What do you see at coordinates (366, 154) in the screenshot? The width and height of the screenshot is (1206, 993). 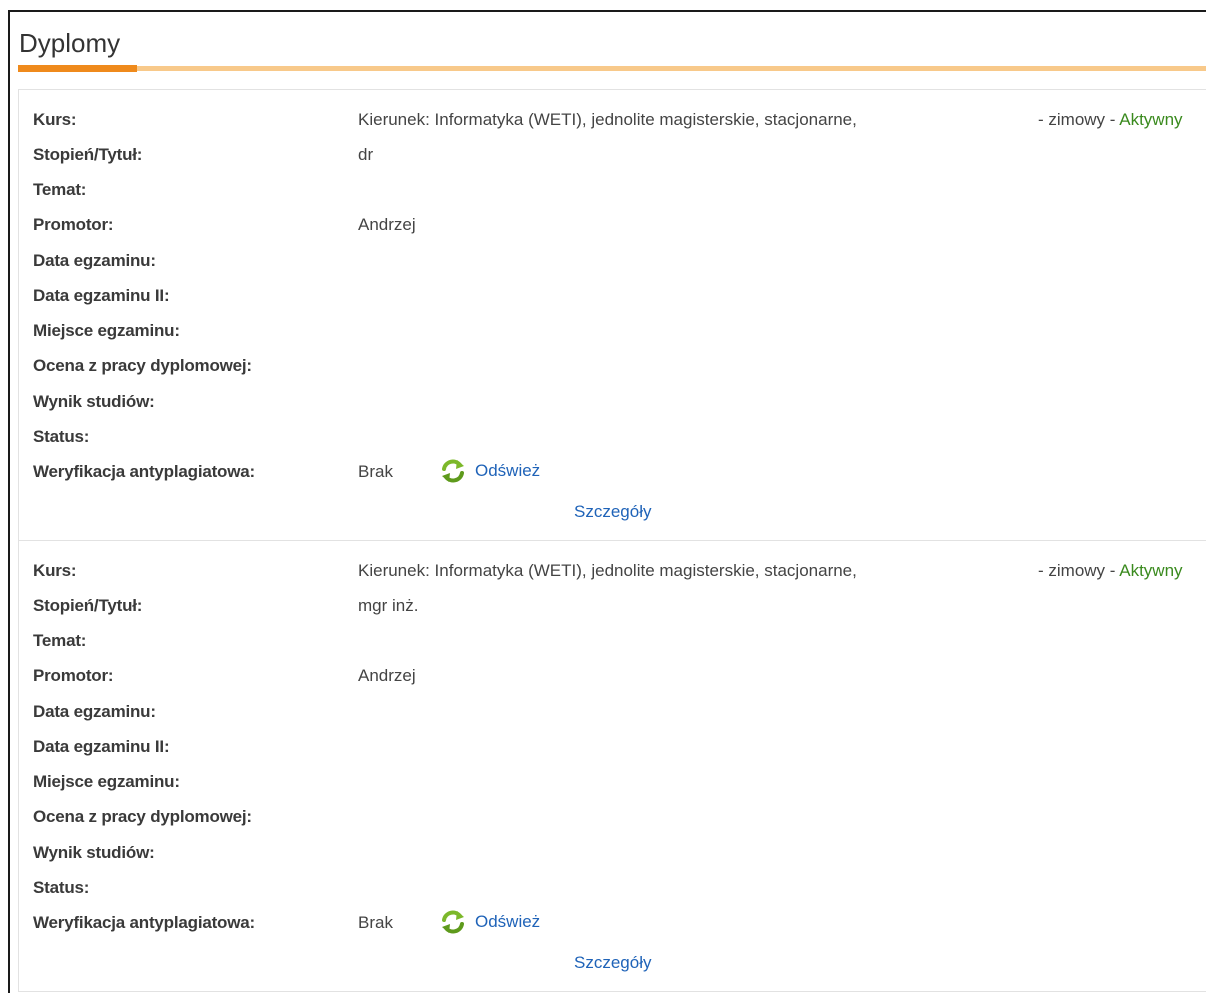 I see `value-stopien: dr` at bounding box center [366, 154].